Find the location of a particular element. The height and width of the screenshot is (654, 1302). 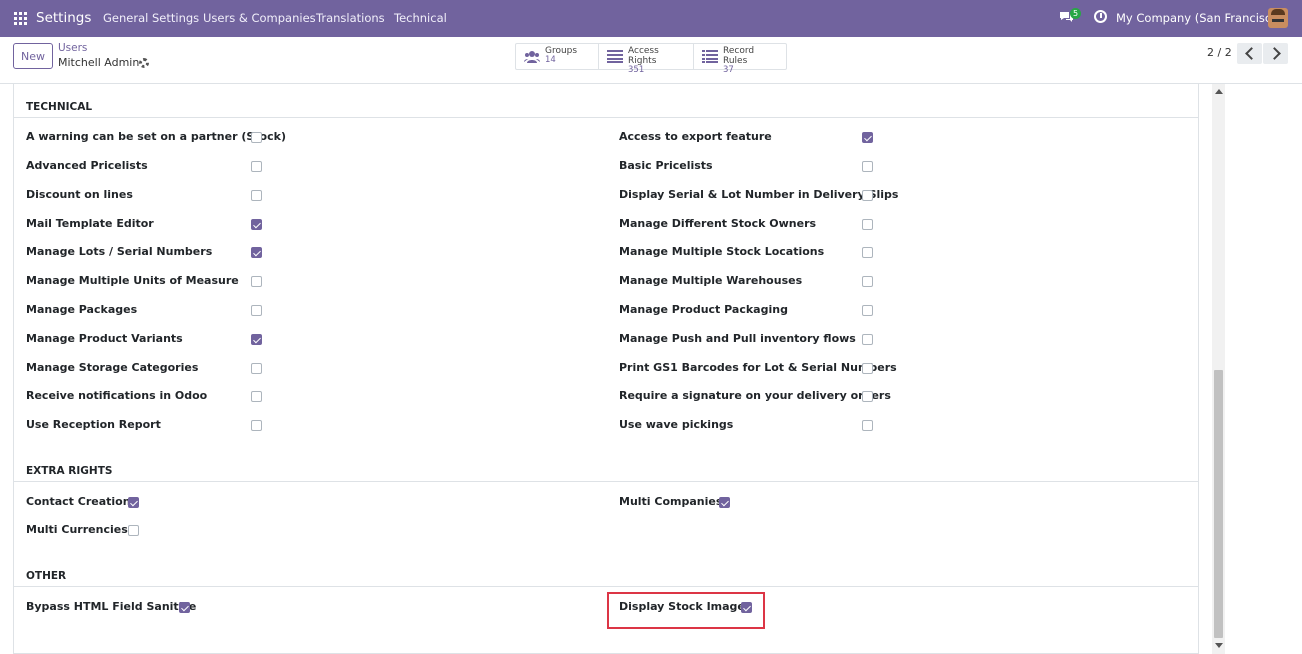

checkbox-warning-partner is located at coordinates (256, 137).